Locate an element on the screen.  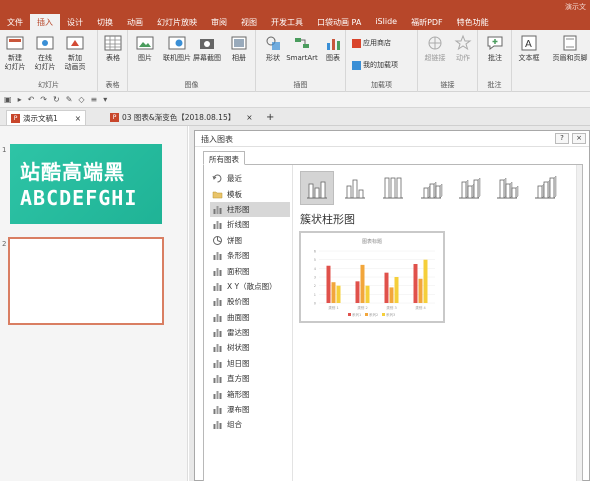
chart-label: 图表 is located at coordinates (333, 58).